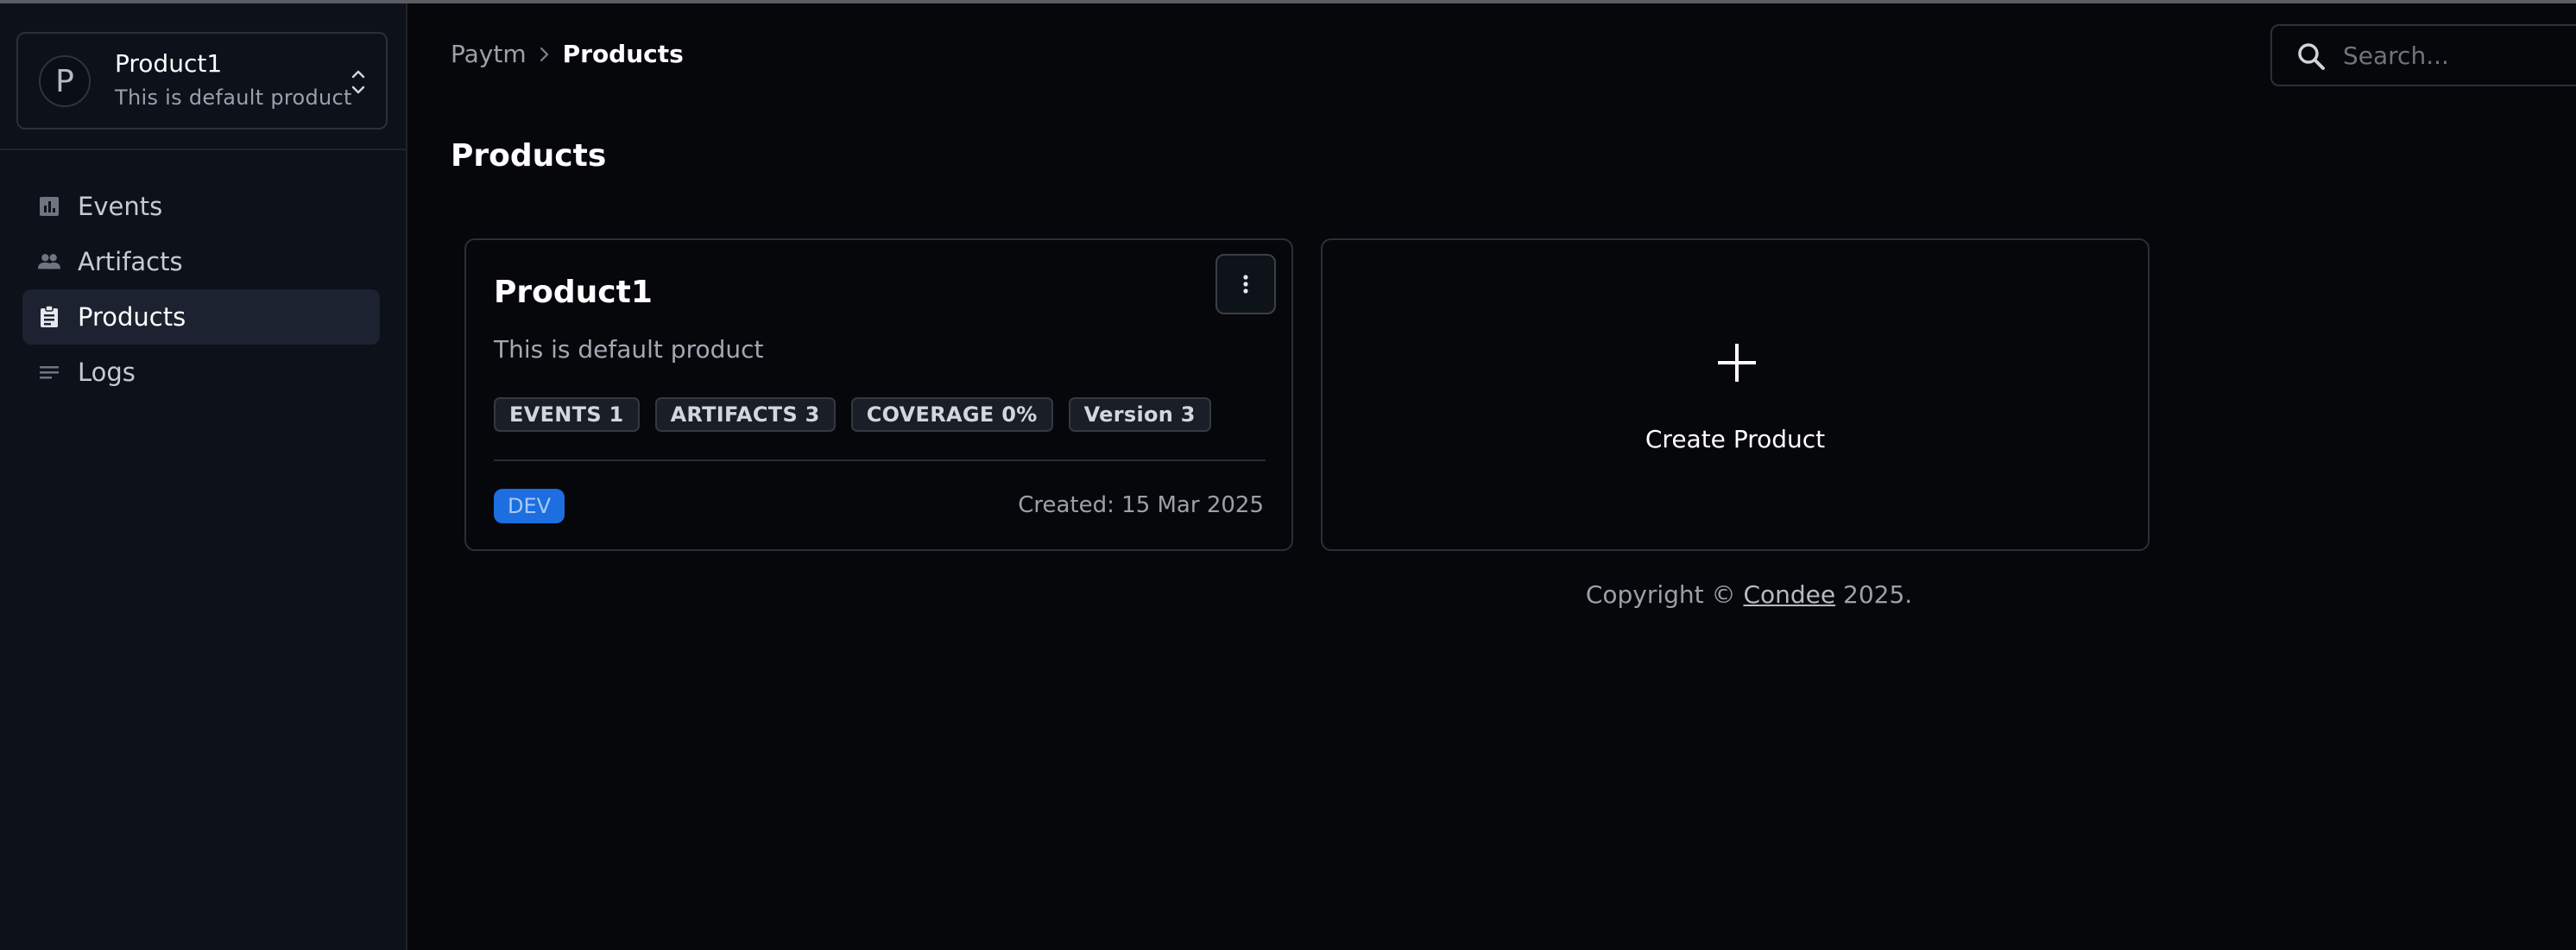 Image resolution: width=2576 pixels, height=950 pixels. Describe the element at coordinates (629, 349) in the screenshot. I see `product-card-description: This is default product` at that location.